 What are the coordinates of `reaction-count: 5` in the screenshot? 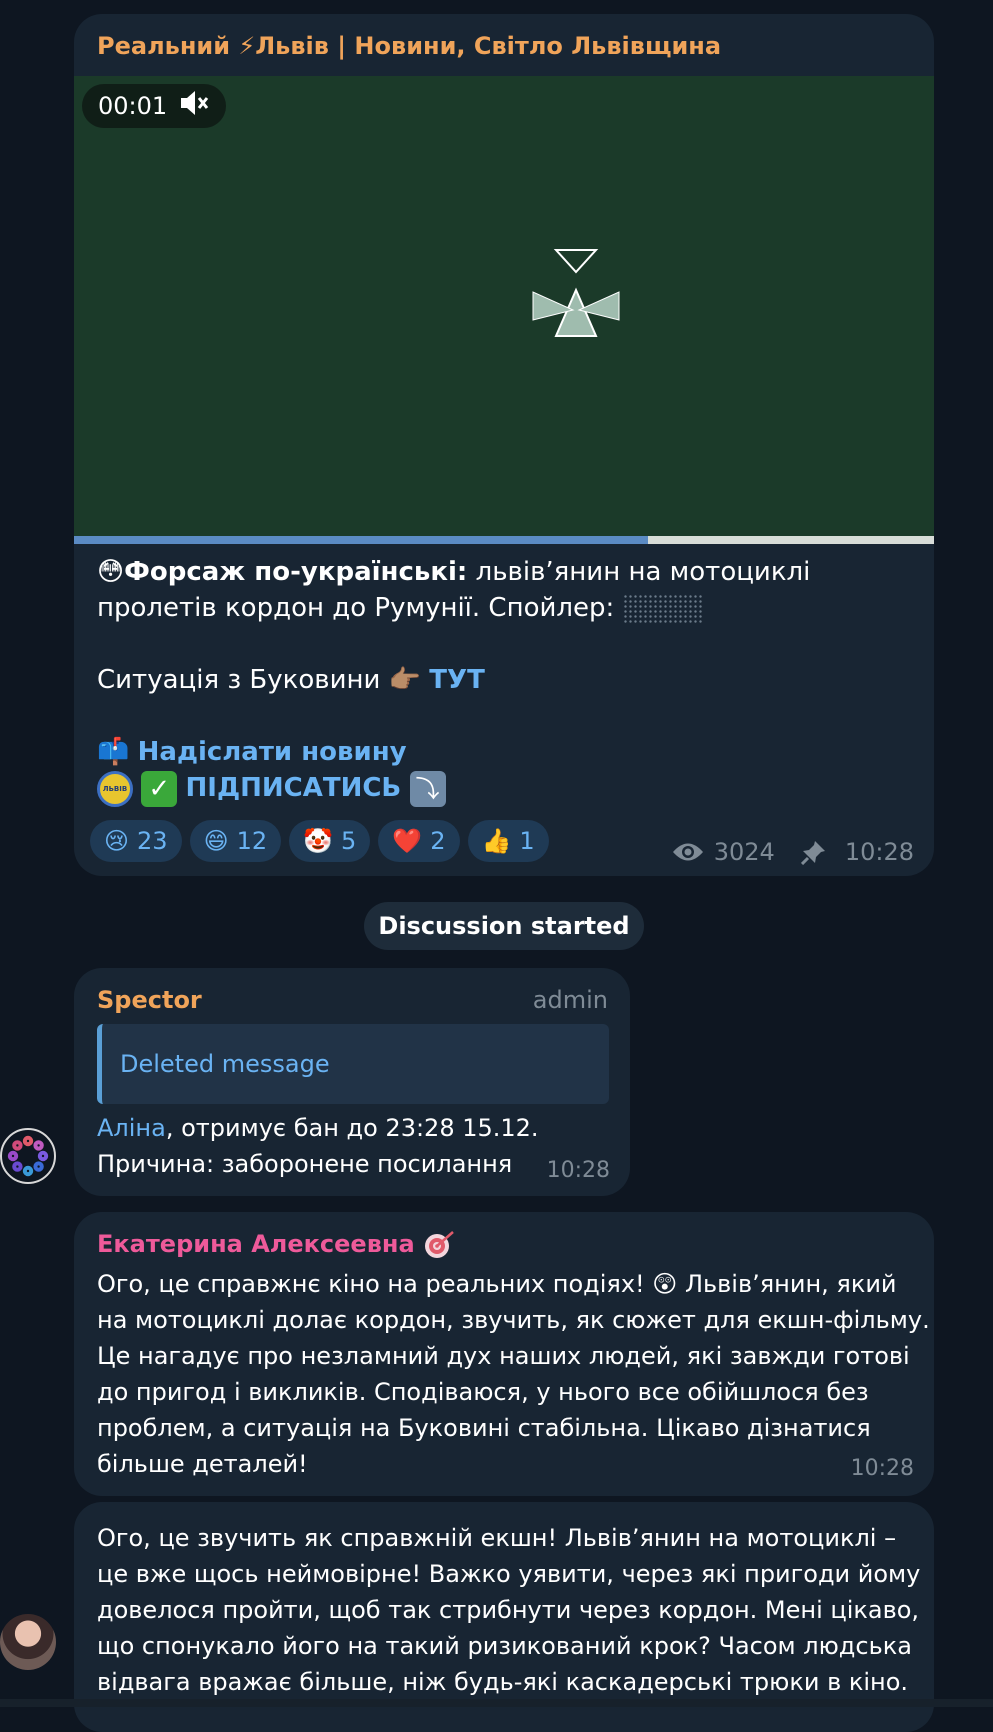 It's located at (349, 841).